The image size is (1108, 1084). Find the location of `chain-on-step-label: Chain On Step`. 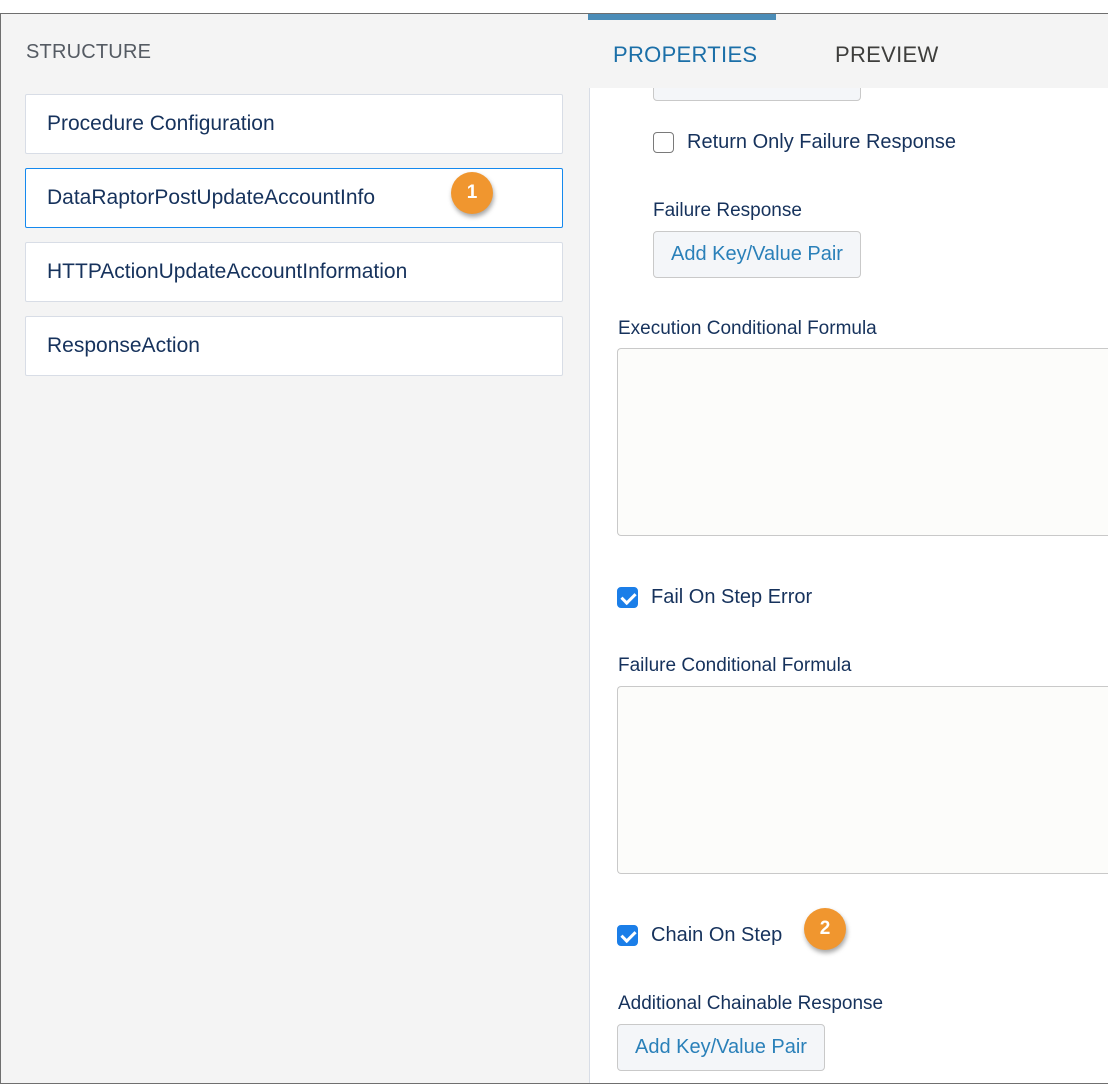

chain-on-step-label: Chain On Step is located at coordinates (717, 935).